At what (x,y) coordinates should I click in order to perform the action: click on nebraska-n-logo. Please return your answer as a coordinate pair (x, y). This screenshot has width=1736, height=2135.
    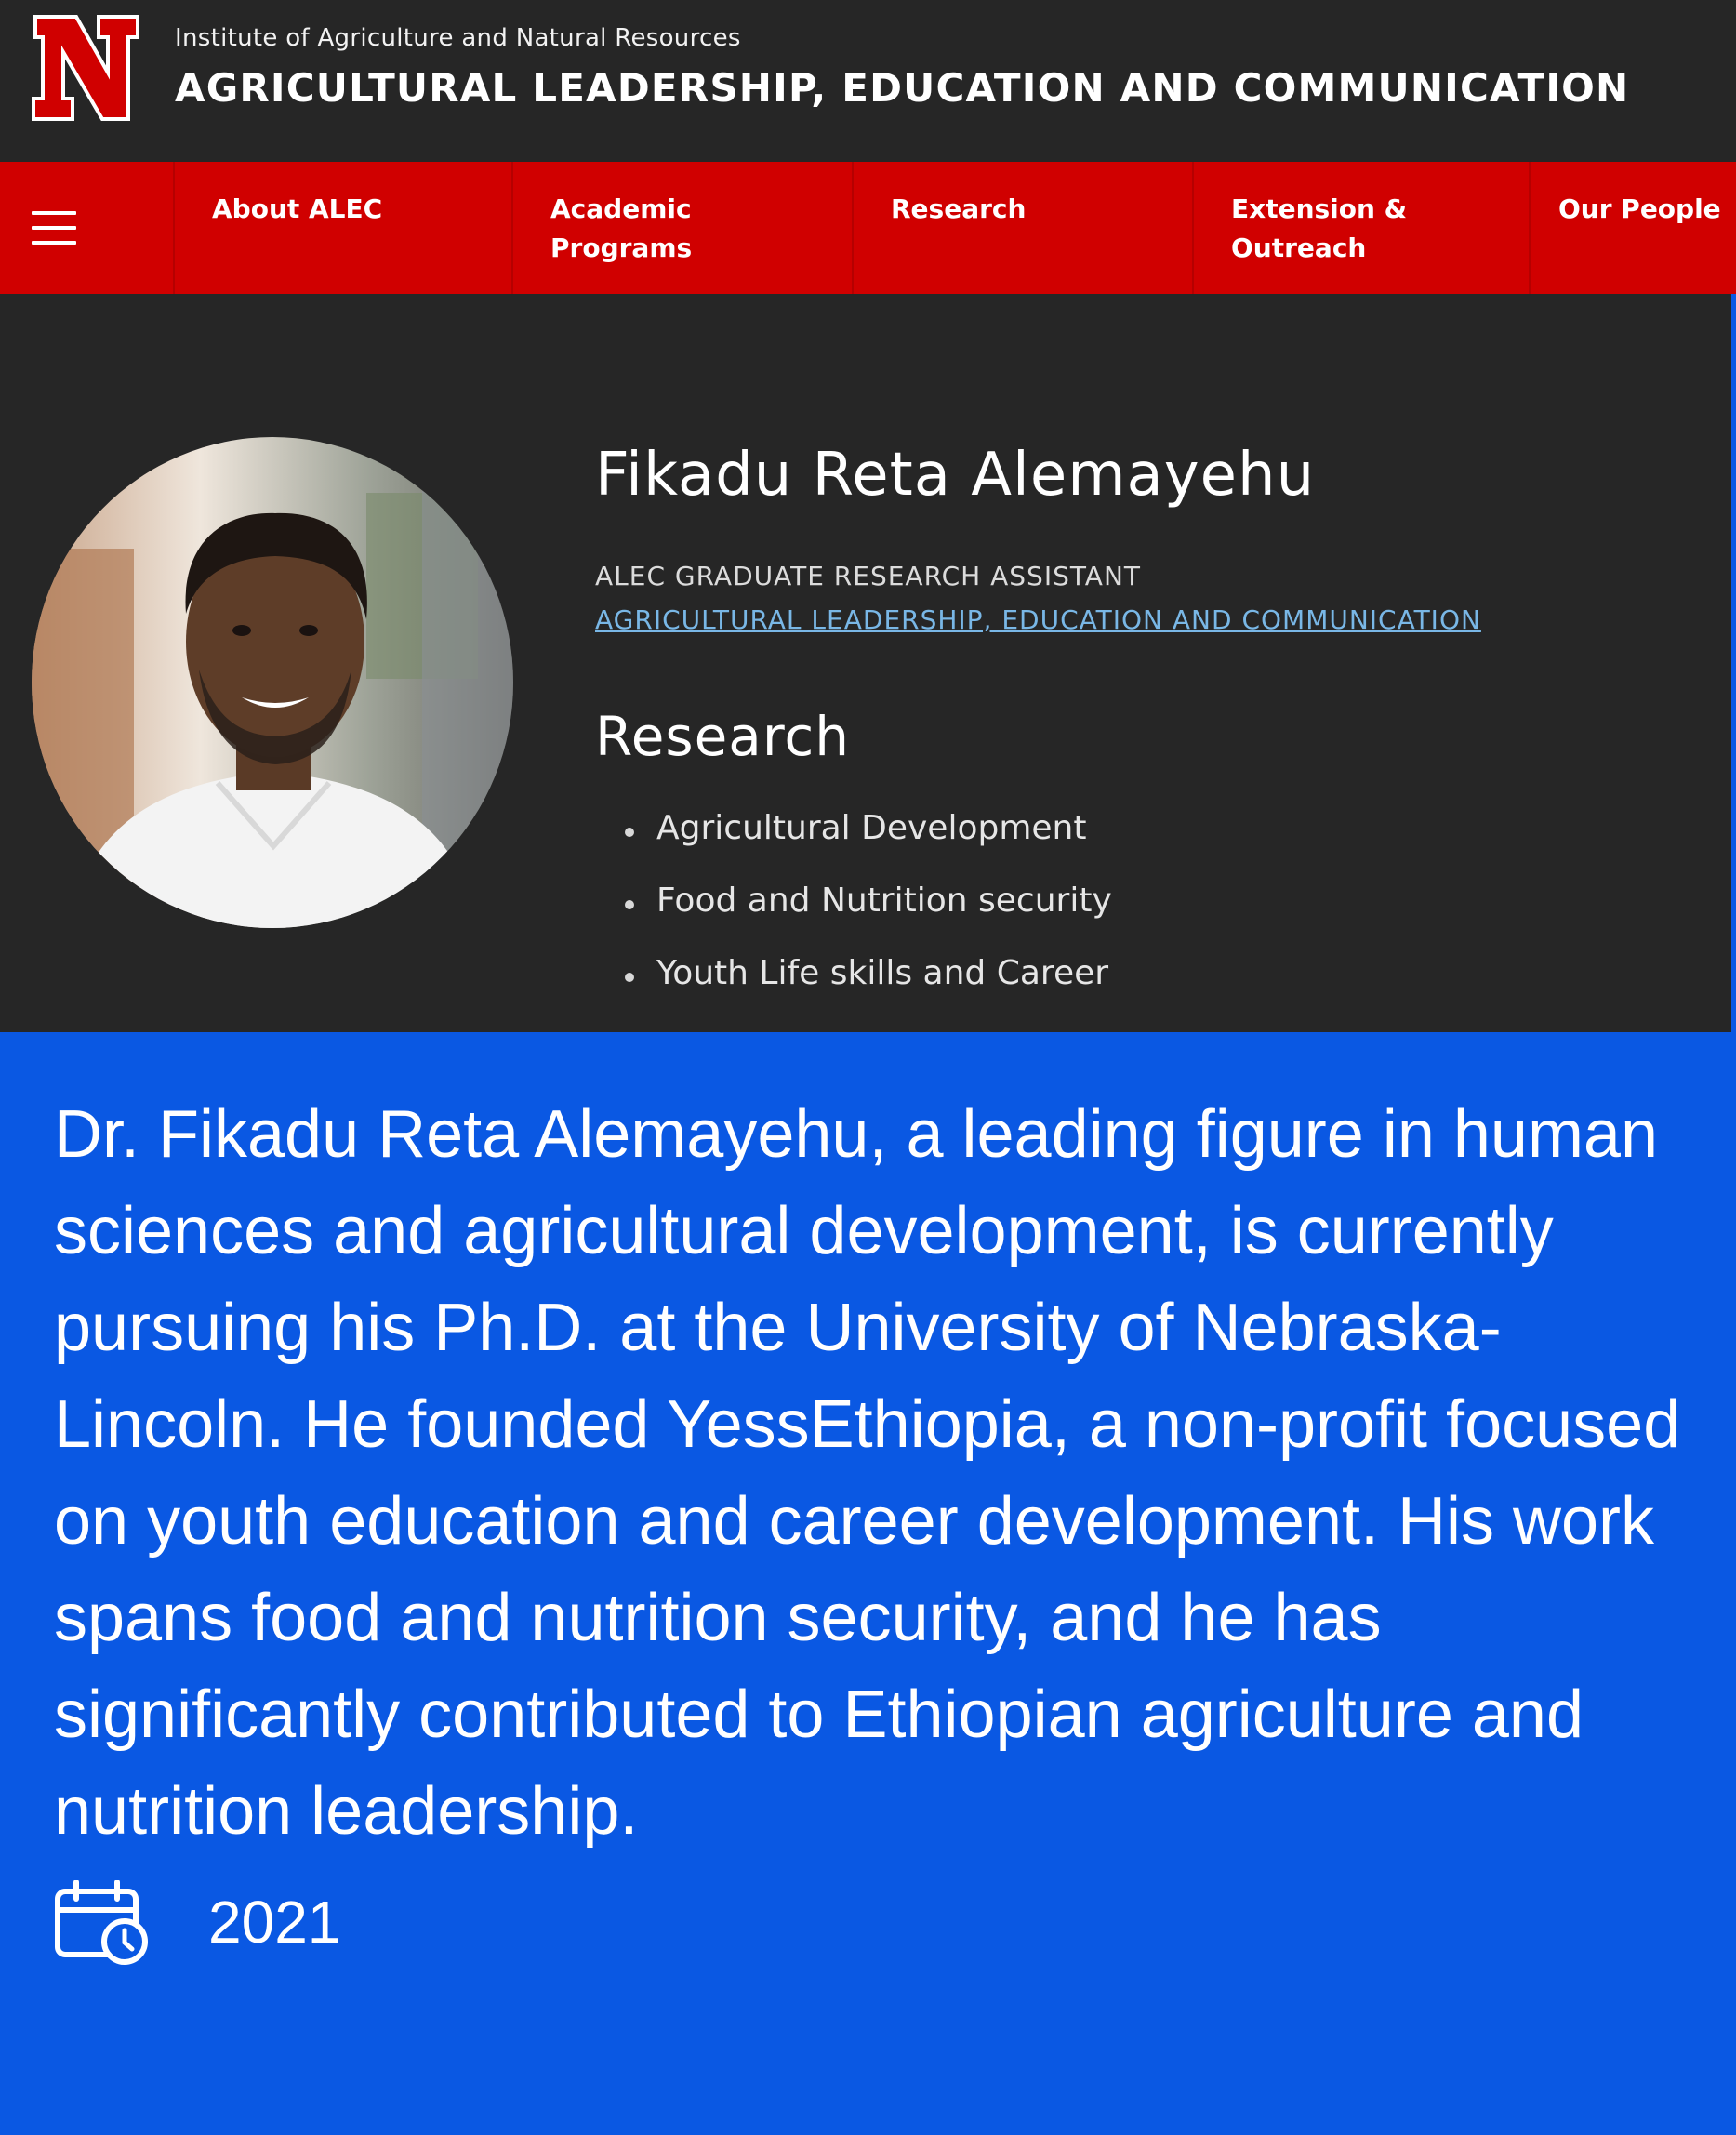
    Looking at the image, I should click on (85, 68).